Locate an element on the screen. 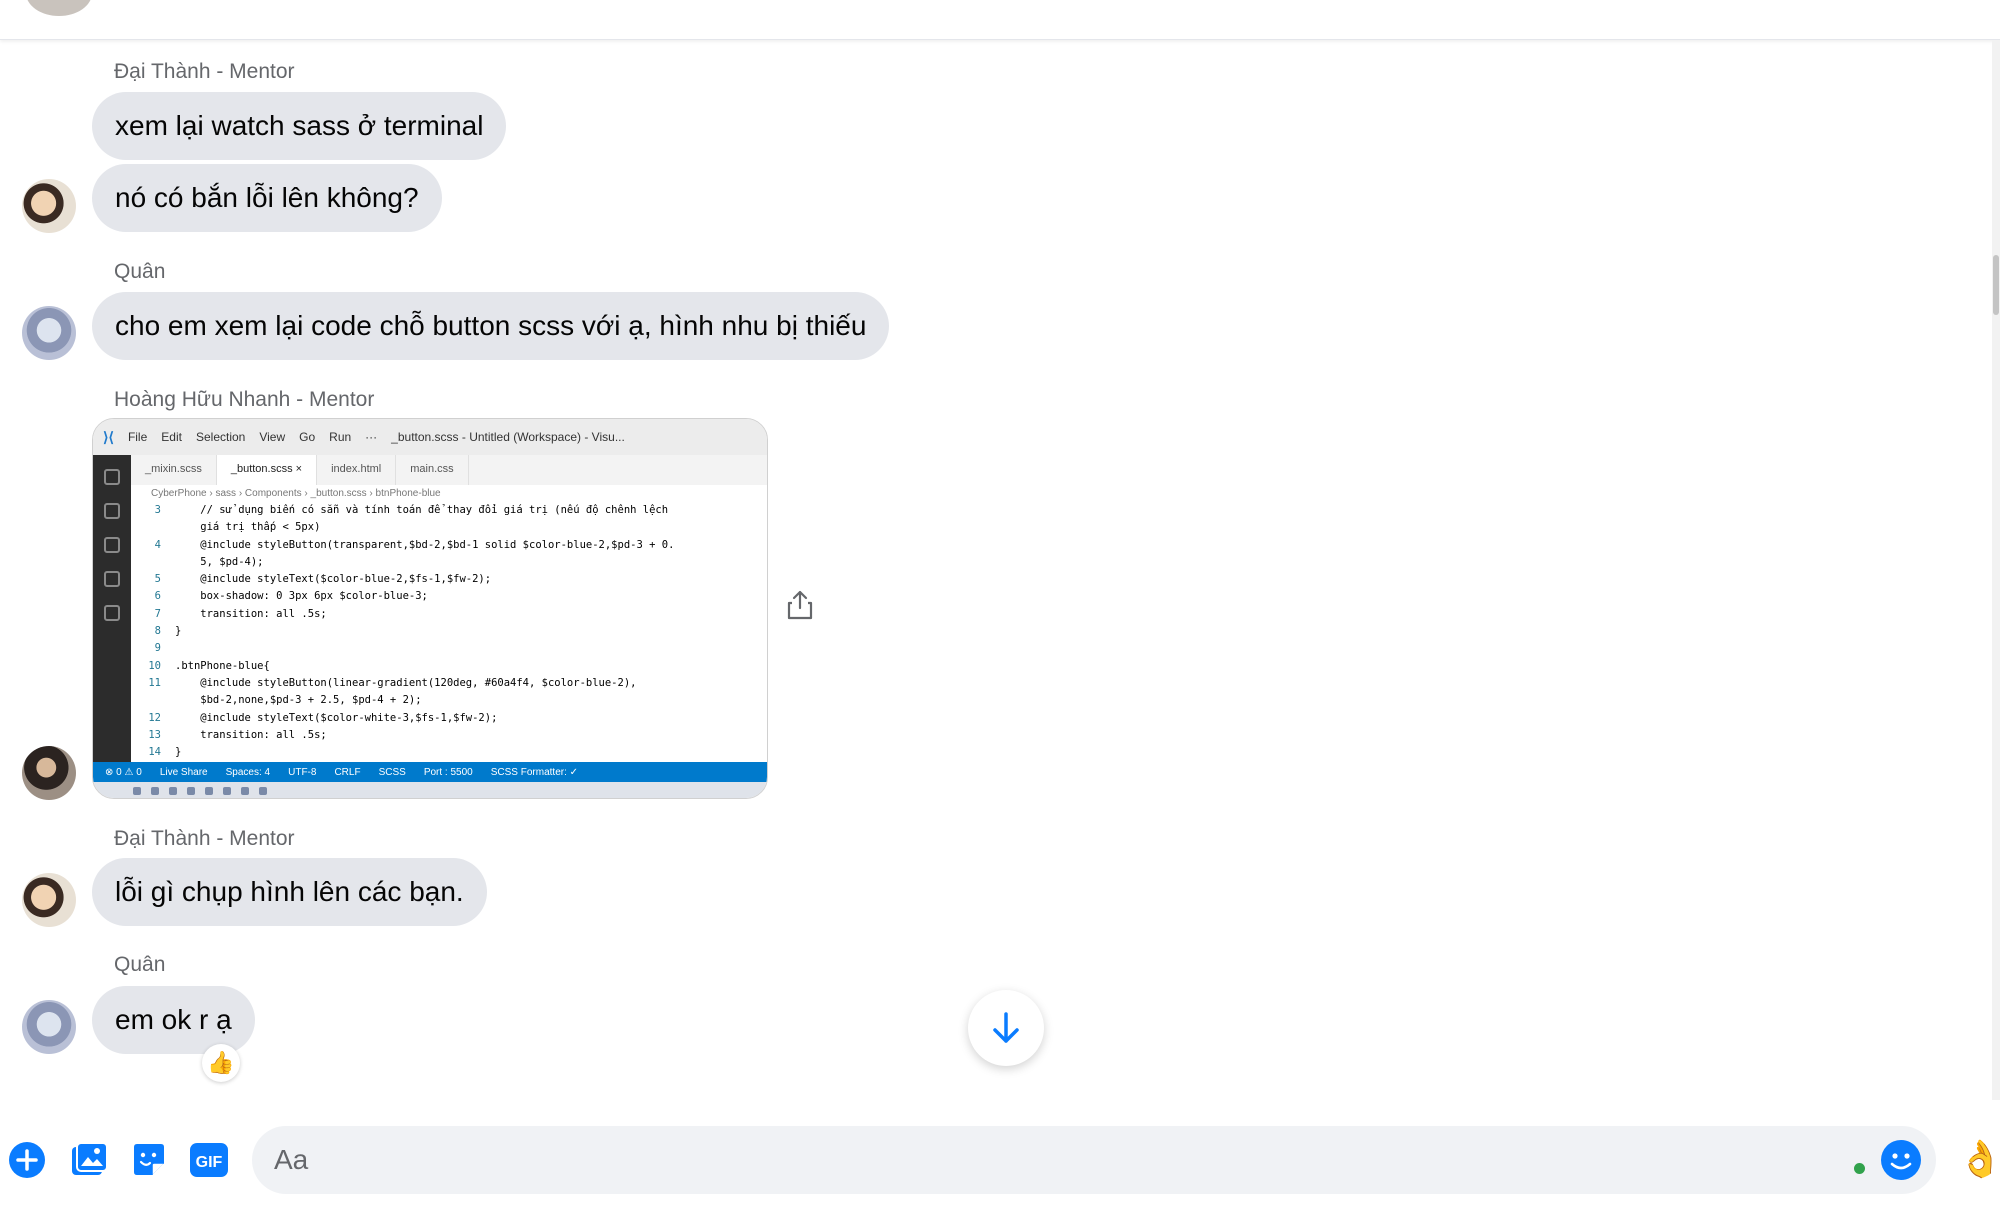  code-line: 14} is located at coordinates (449, 752).